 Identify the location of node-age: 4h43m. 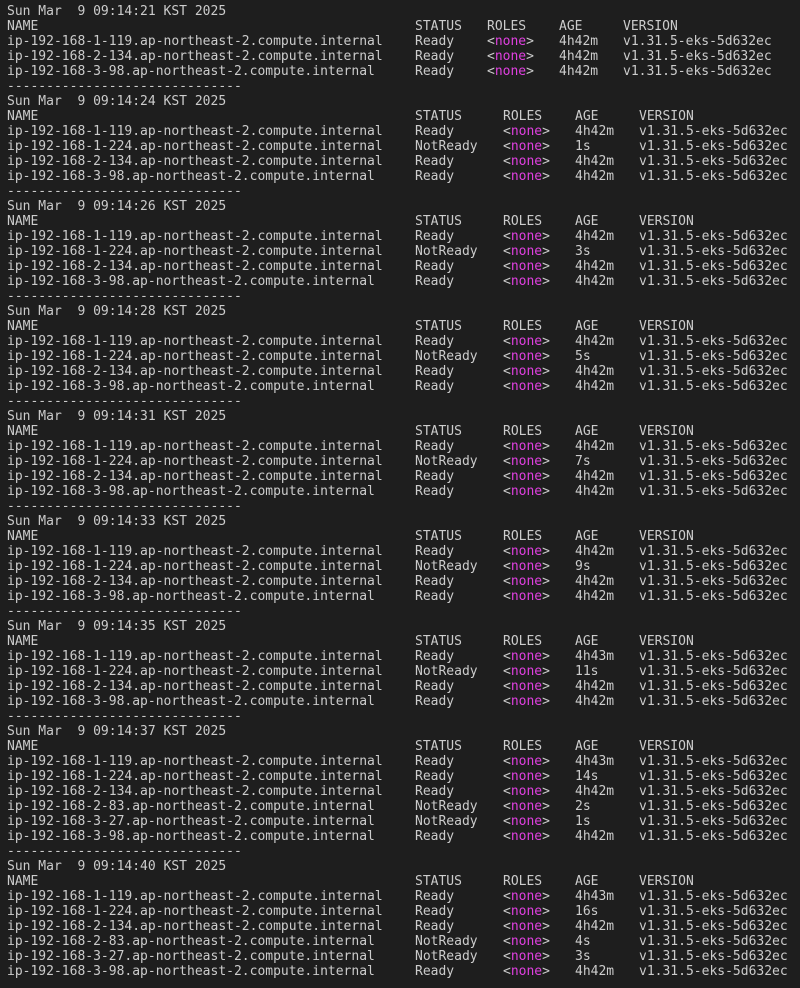
(595, 896).